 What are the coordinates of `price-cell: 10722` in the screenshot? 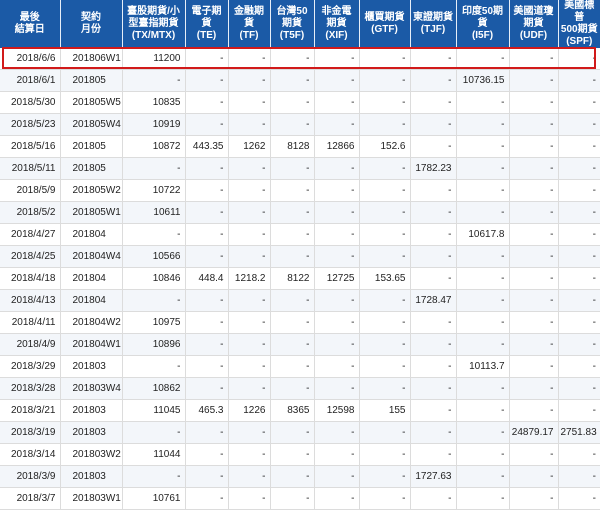 It's located at (154, 190).